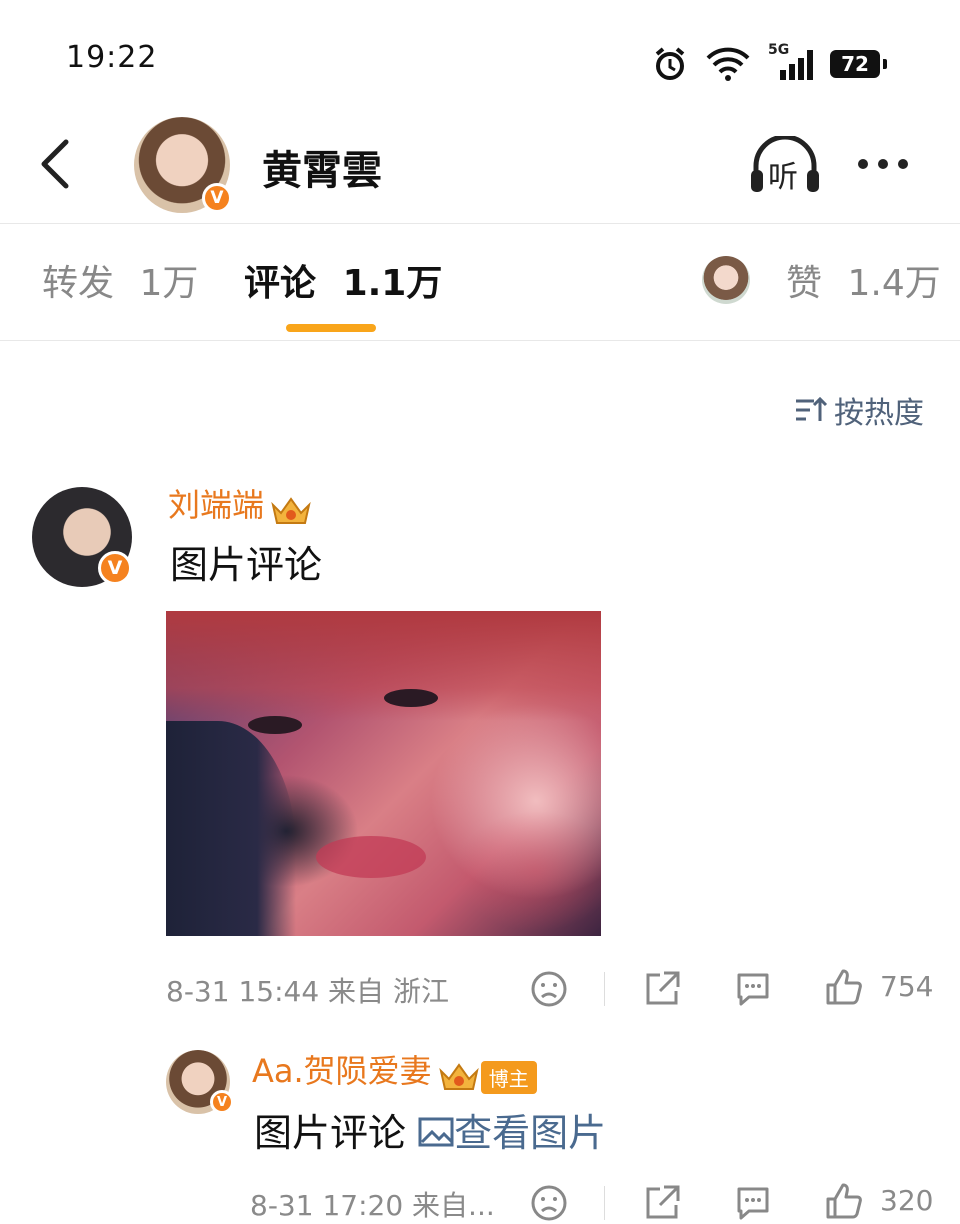 This screenshot has width=960, height=1224. What do you see at coordinates (907, 1200) in the screenshot?
I see `reply-like-count: 320` at bounding box center [907, 1200].